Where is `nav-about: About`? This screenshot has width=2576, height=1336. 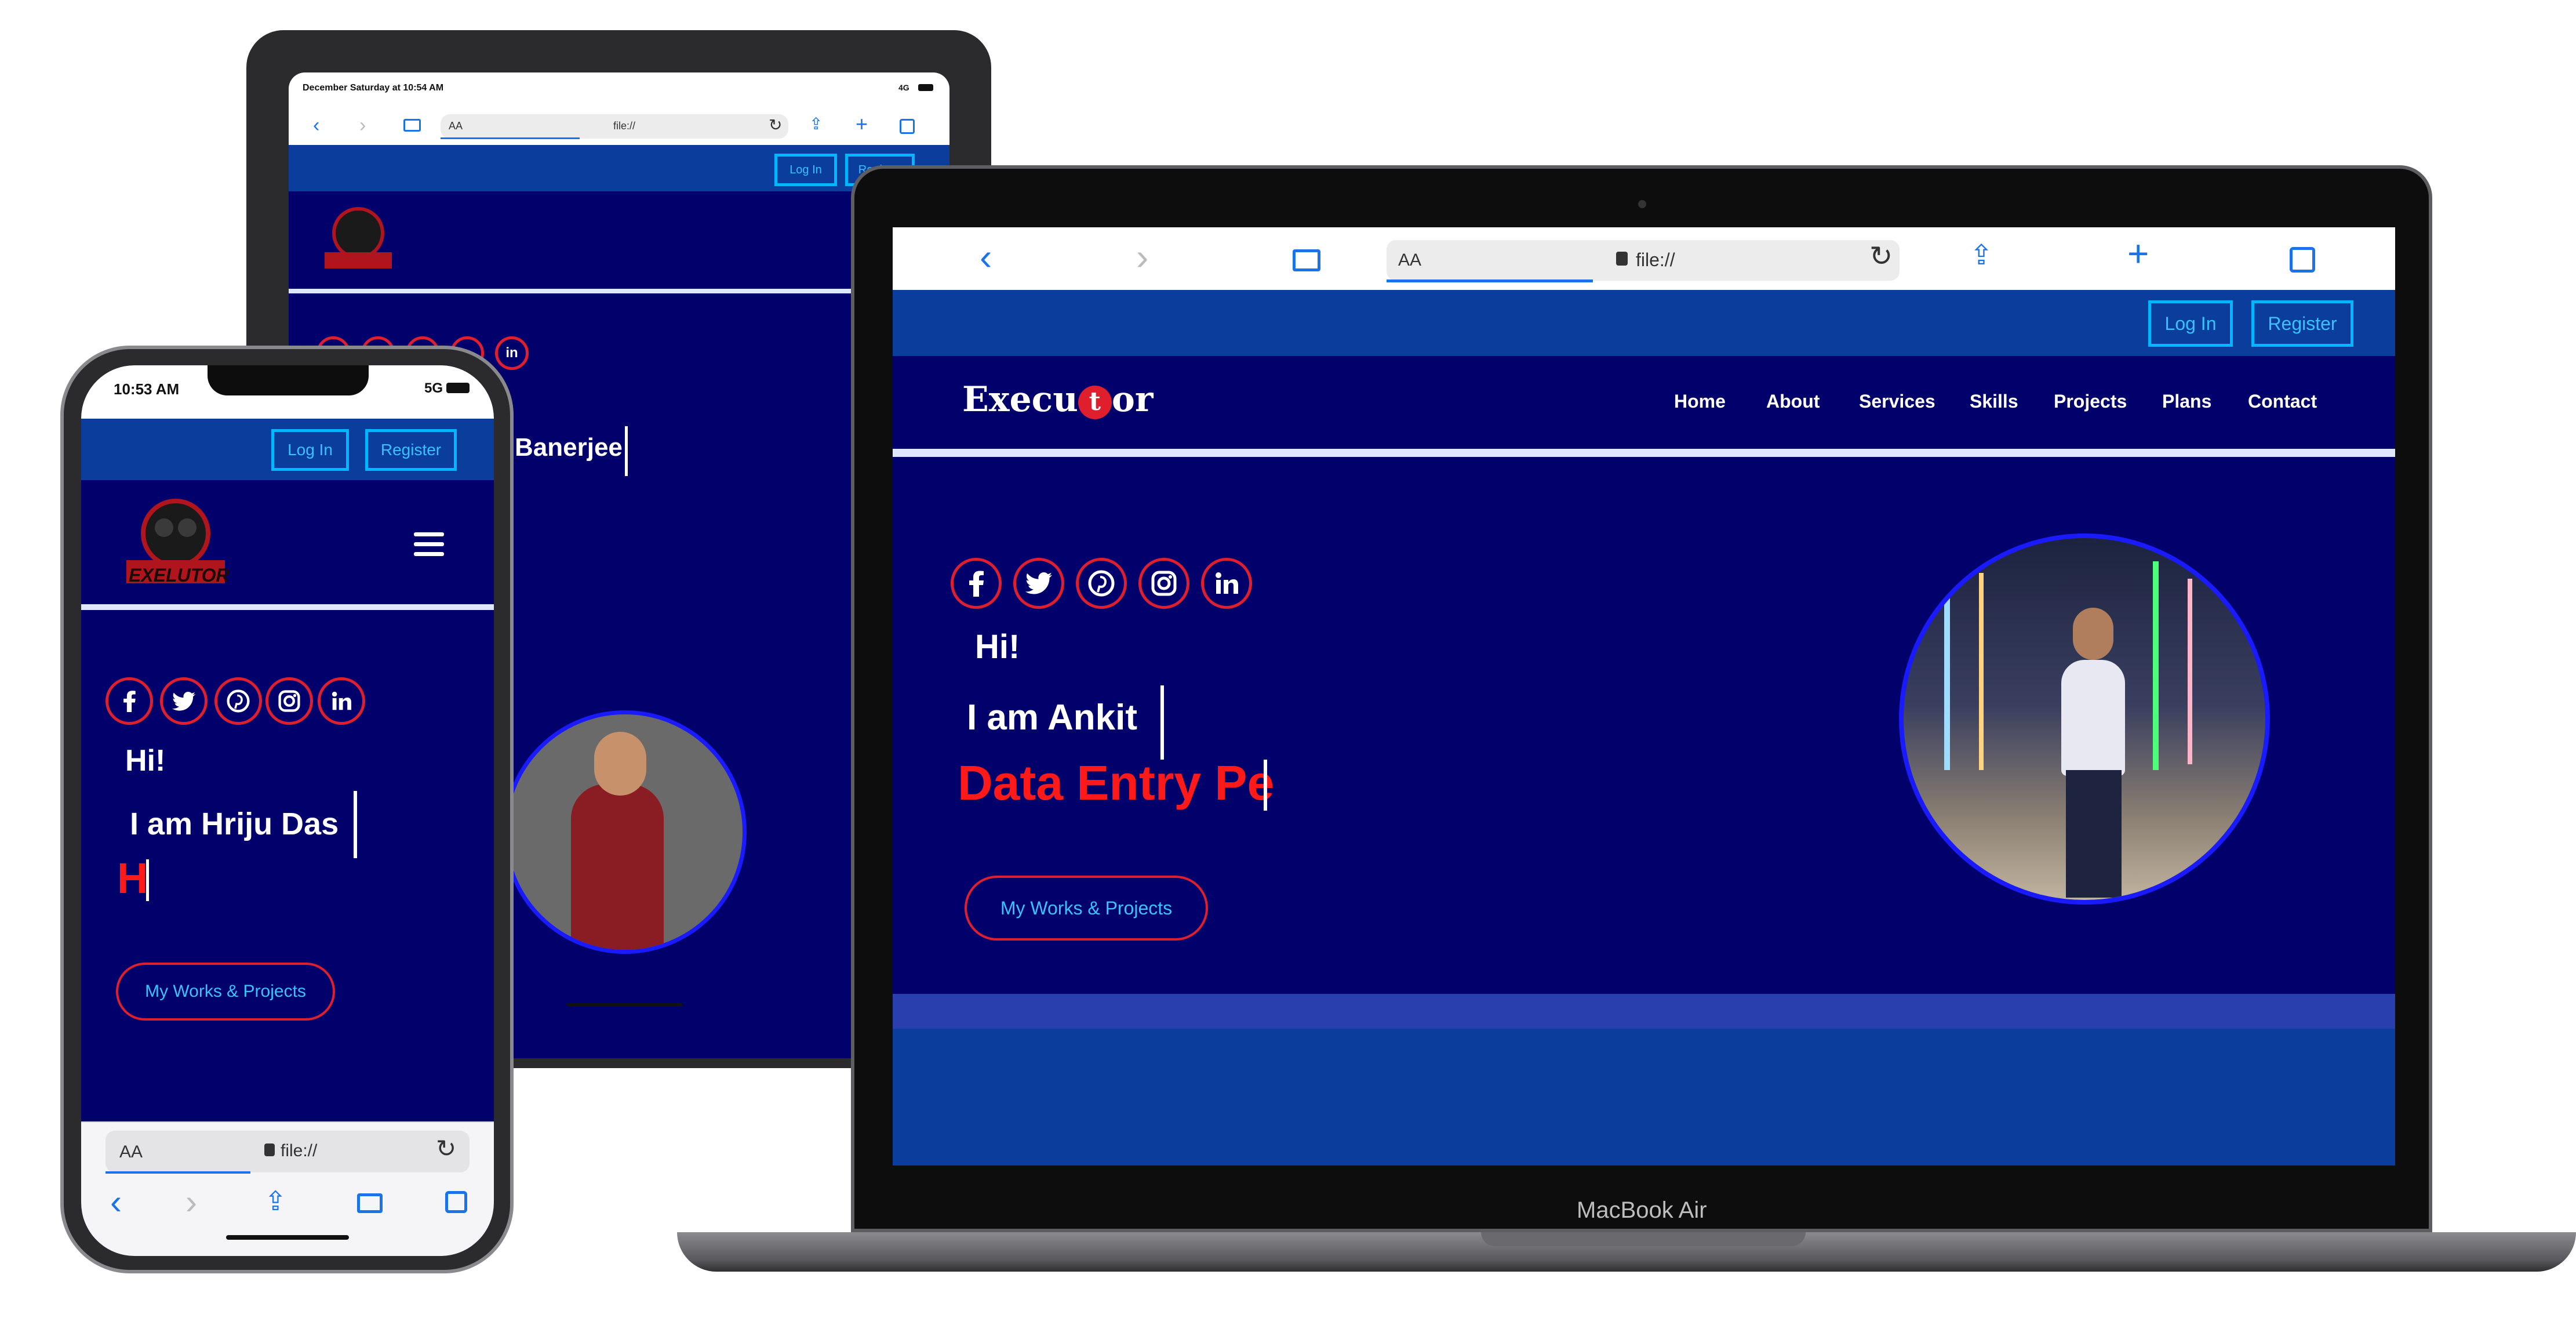
nav-about: About is located at coordinates (1793, 402).